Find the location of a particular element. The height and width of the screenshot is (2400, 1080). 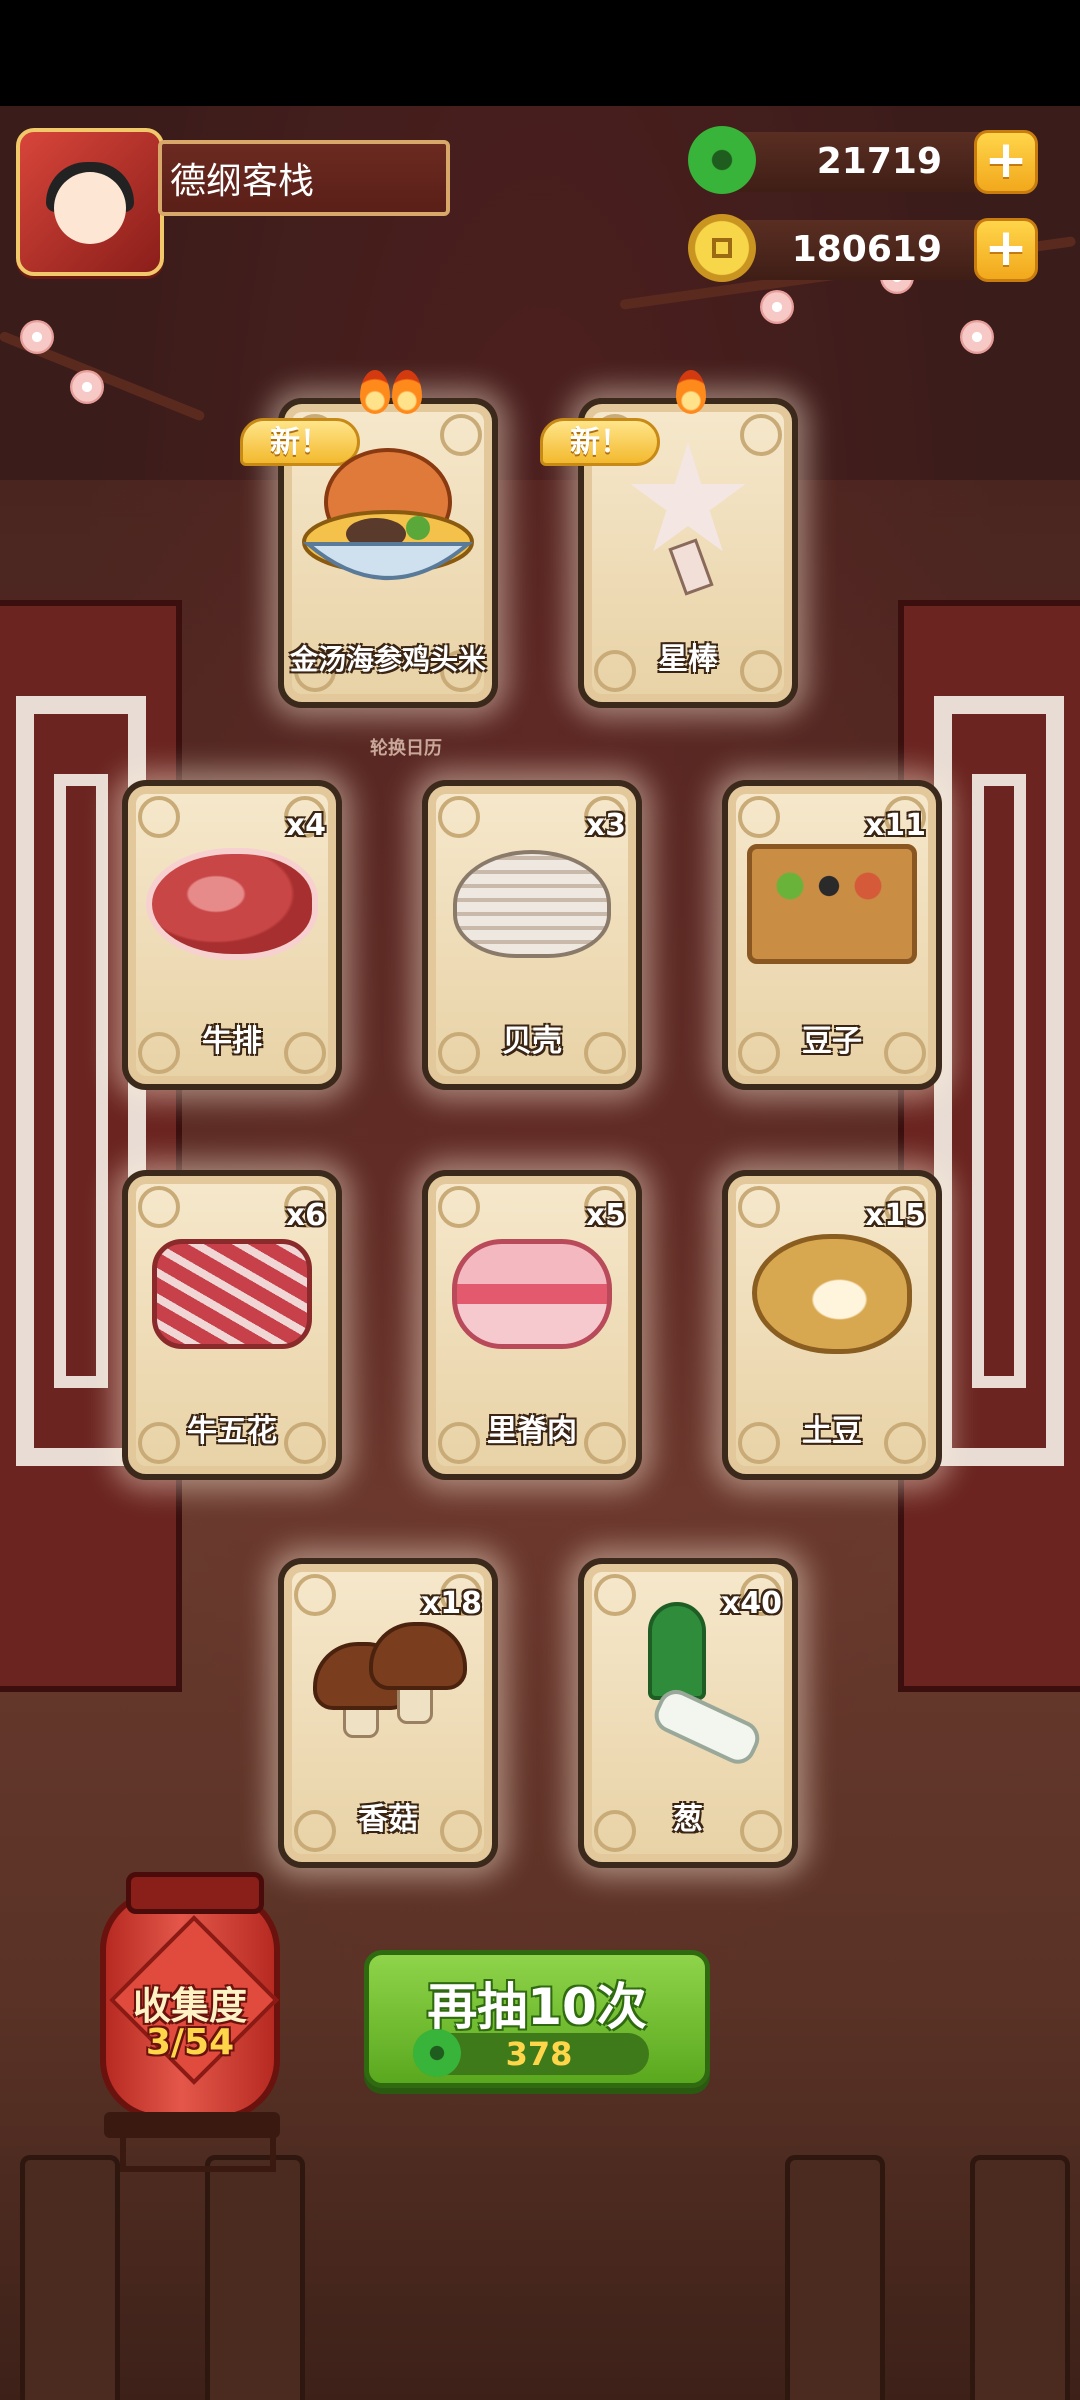

card-count: x4 is located at coordinates (305, 825).